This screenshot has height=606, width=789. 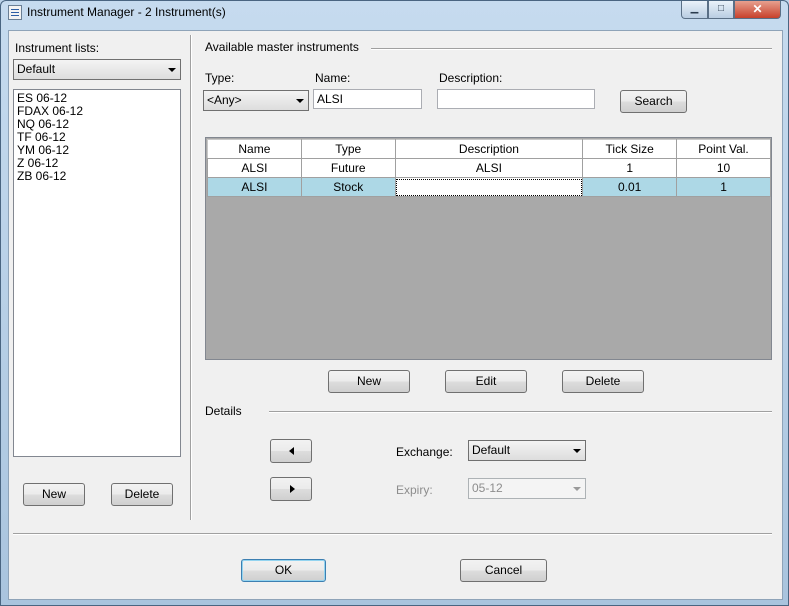 I want to click on column-header: Type, so click(x=348, y=149).